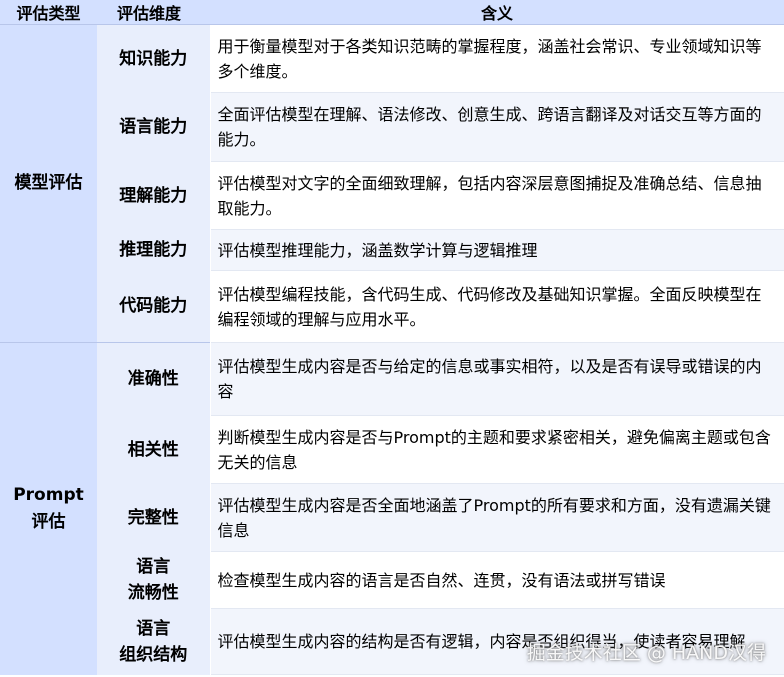 The image size is (784, 677). I want to click on header-row: 评估类型 评估维度 含义, so click(392, 12).